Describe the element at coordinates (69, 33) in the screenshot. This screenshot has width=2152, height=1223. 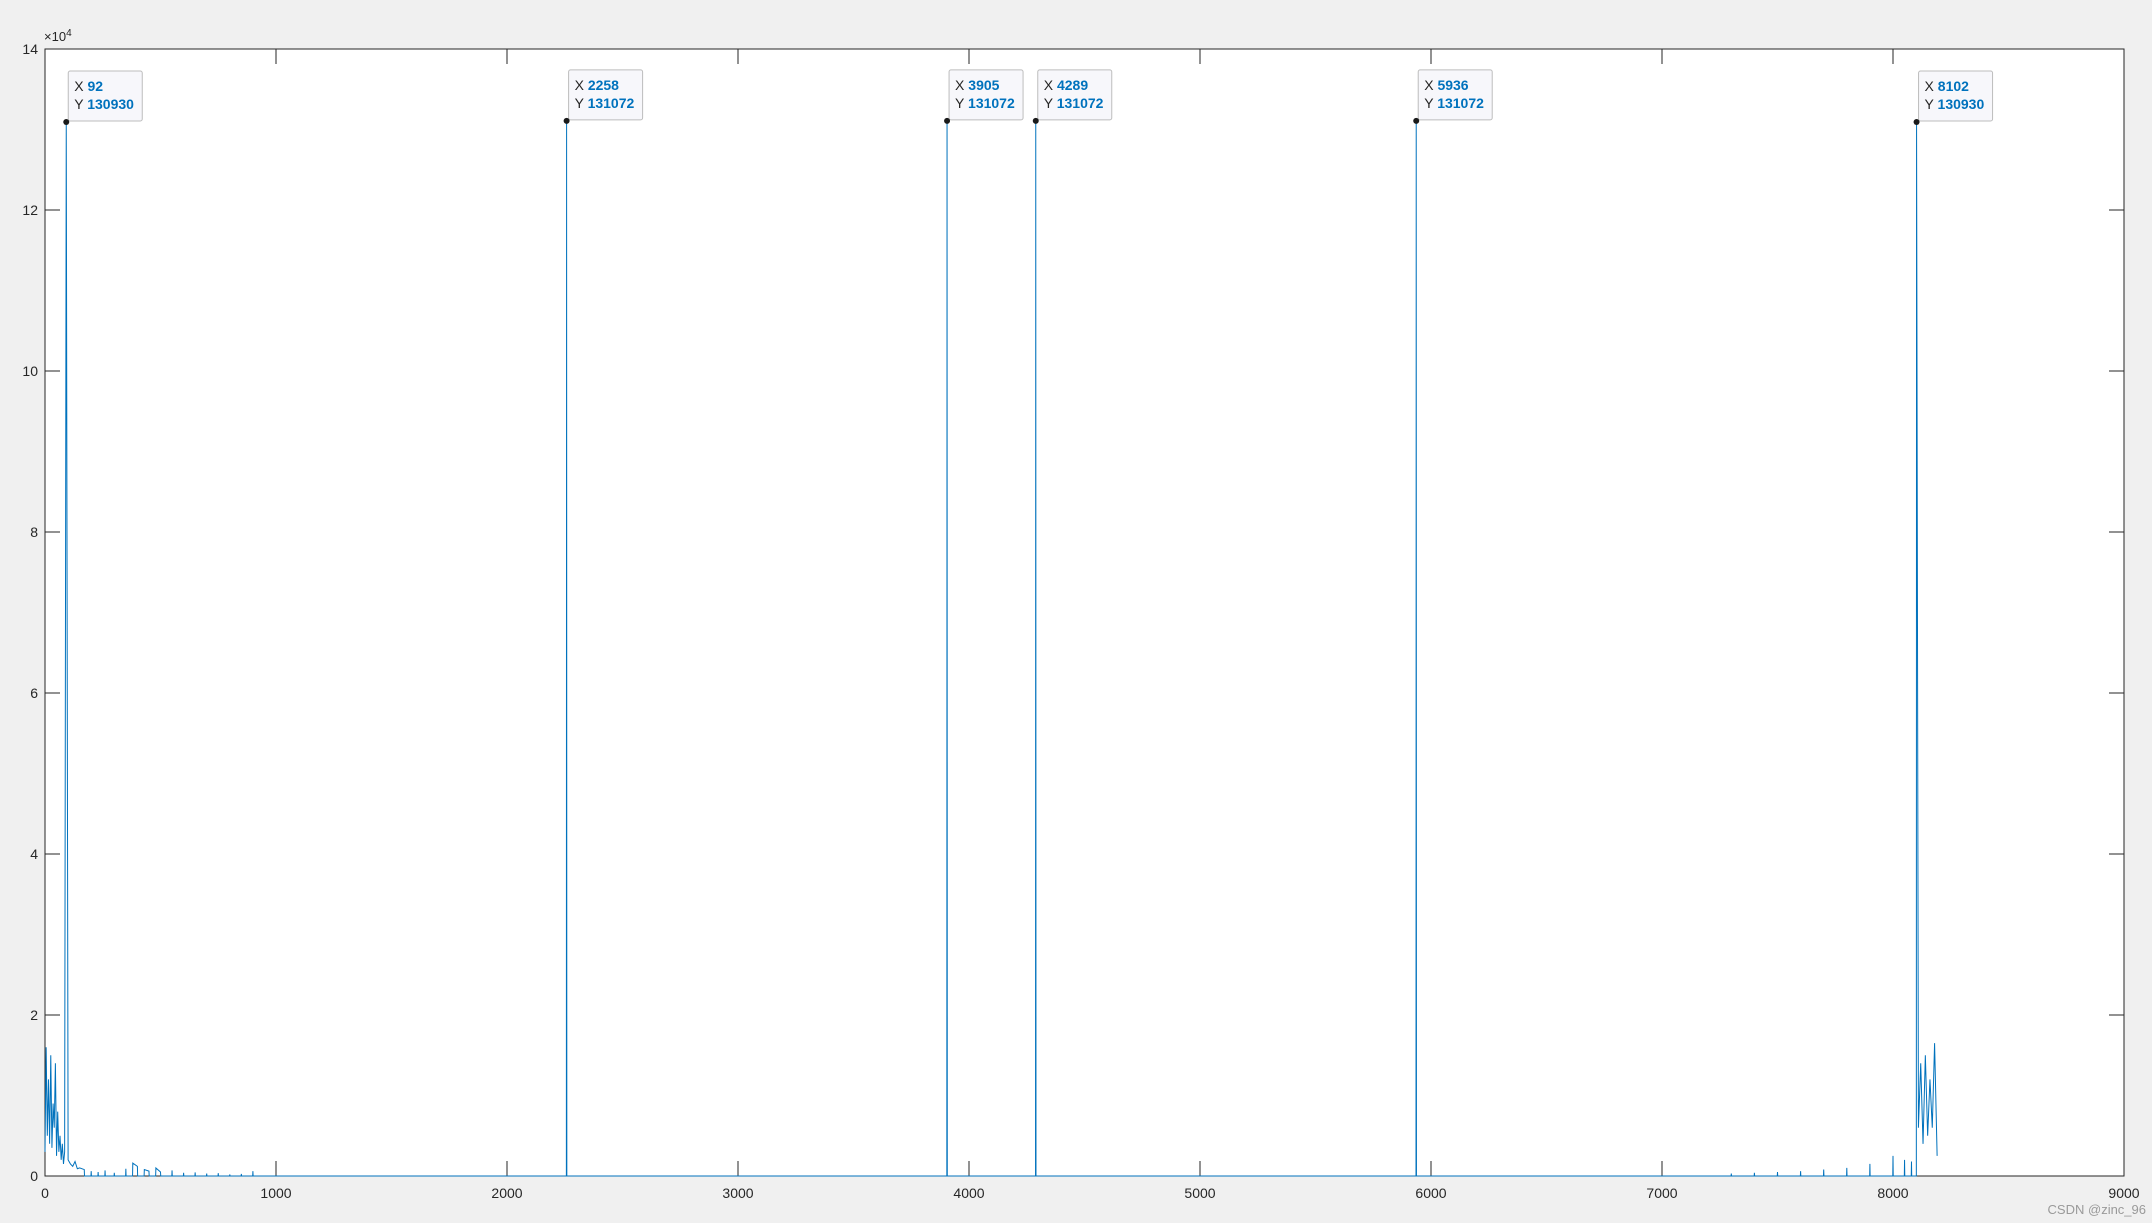
I see `y-exponent-power: 4` at that location.